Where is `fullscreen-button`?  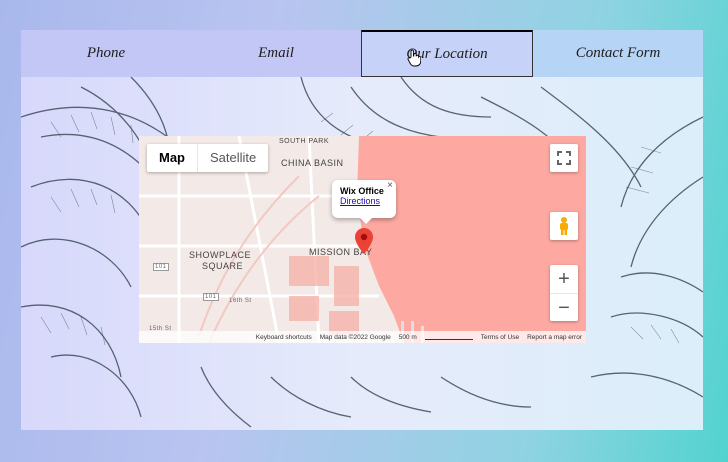
fullscreen-button is located at coordinates (564, 158).